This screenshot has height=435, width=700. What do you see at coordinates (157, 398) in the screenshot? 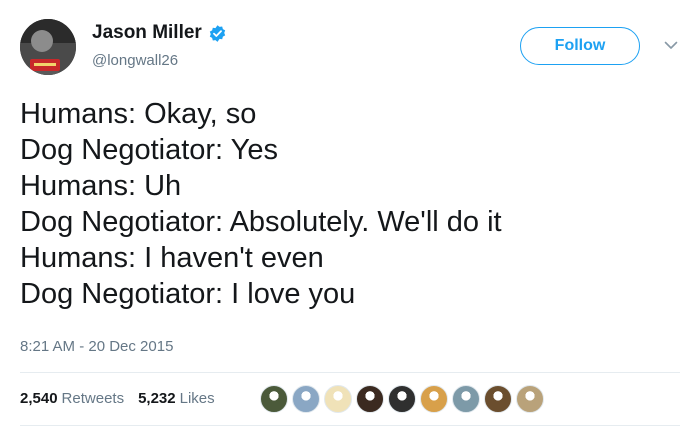
I see `likes-count: 5,232` at bounding box center [157, 398].